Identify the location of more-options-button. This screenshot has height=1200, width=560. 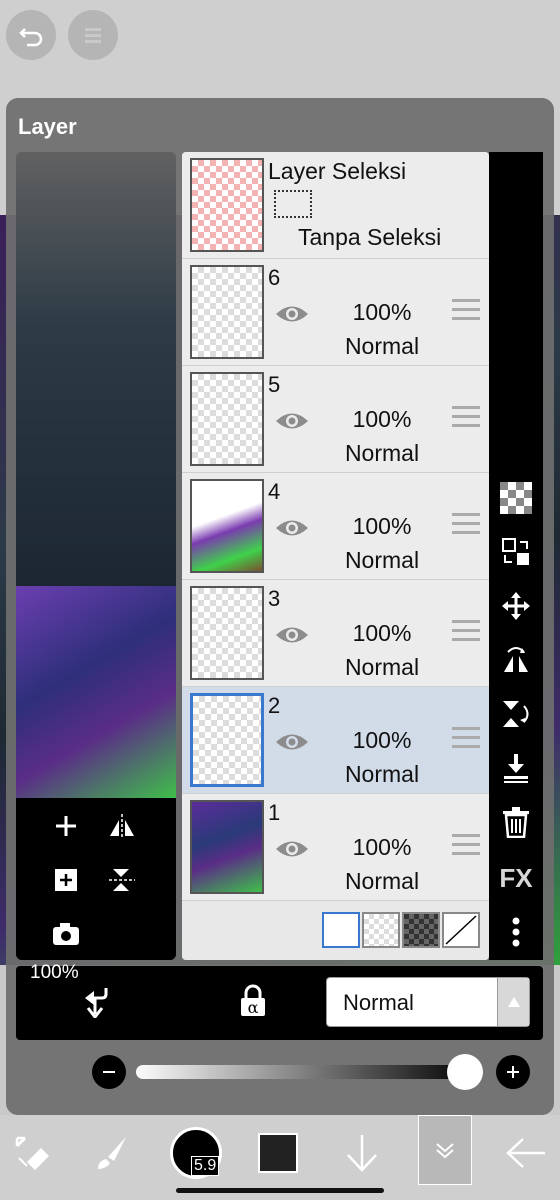
(516, 932).